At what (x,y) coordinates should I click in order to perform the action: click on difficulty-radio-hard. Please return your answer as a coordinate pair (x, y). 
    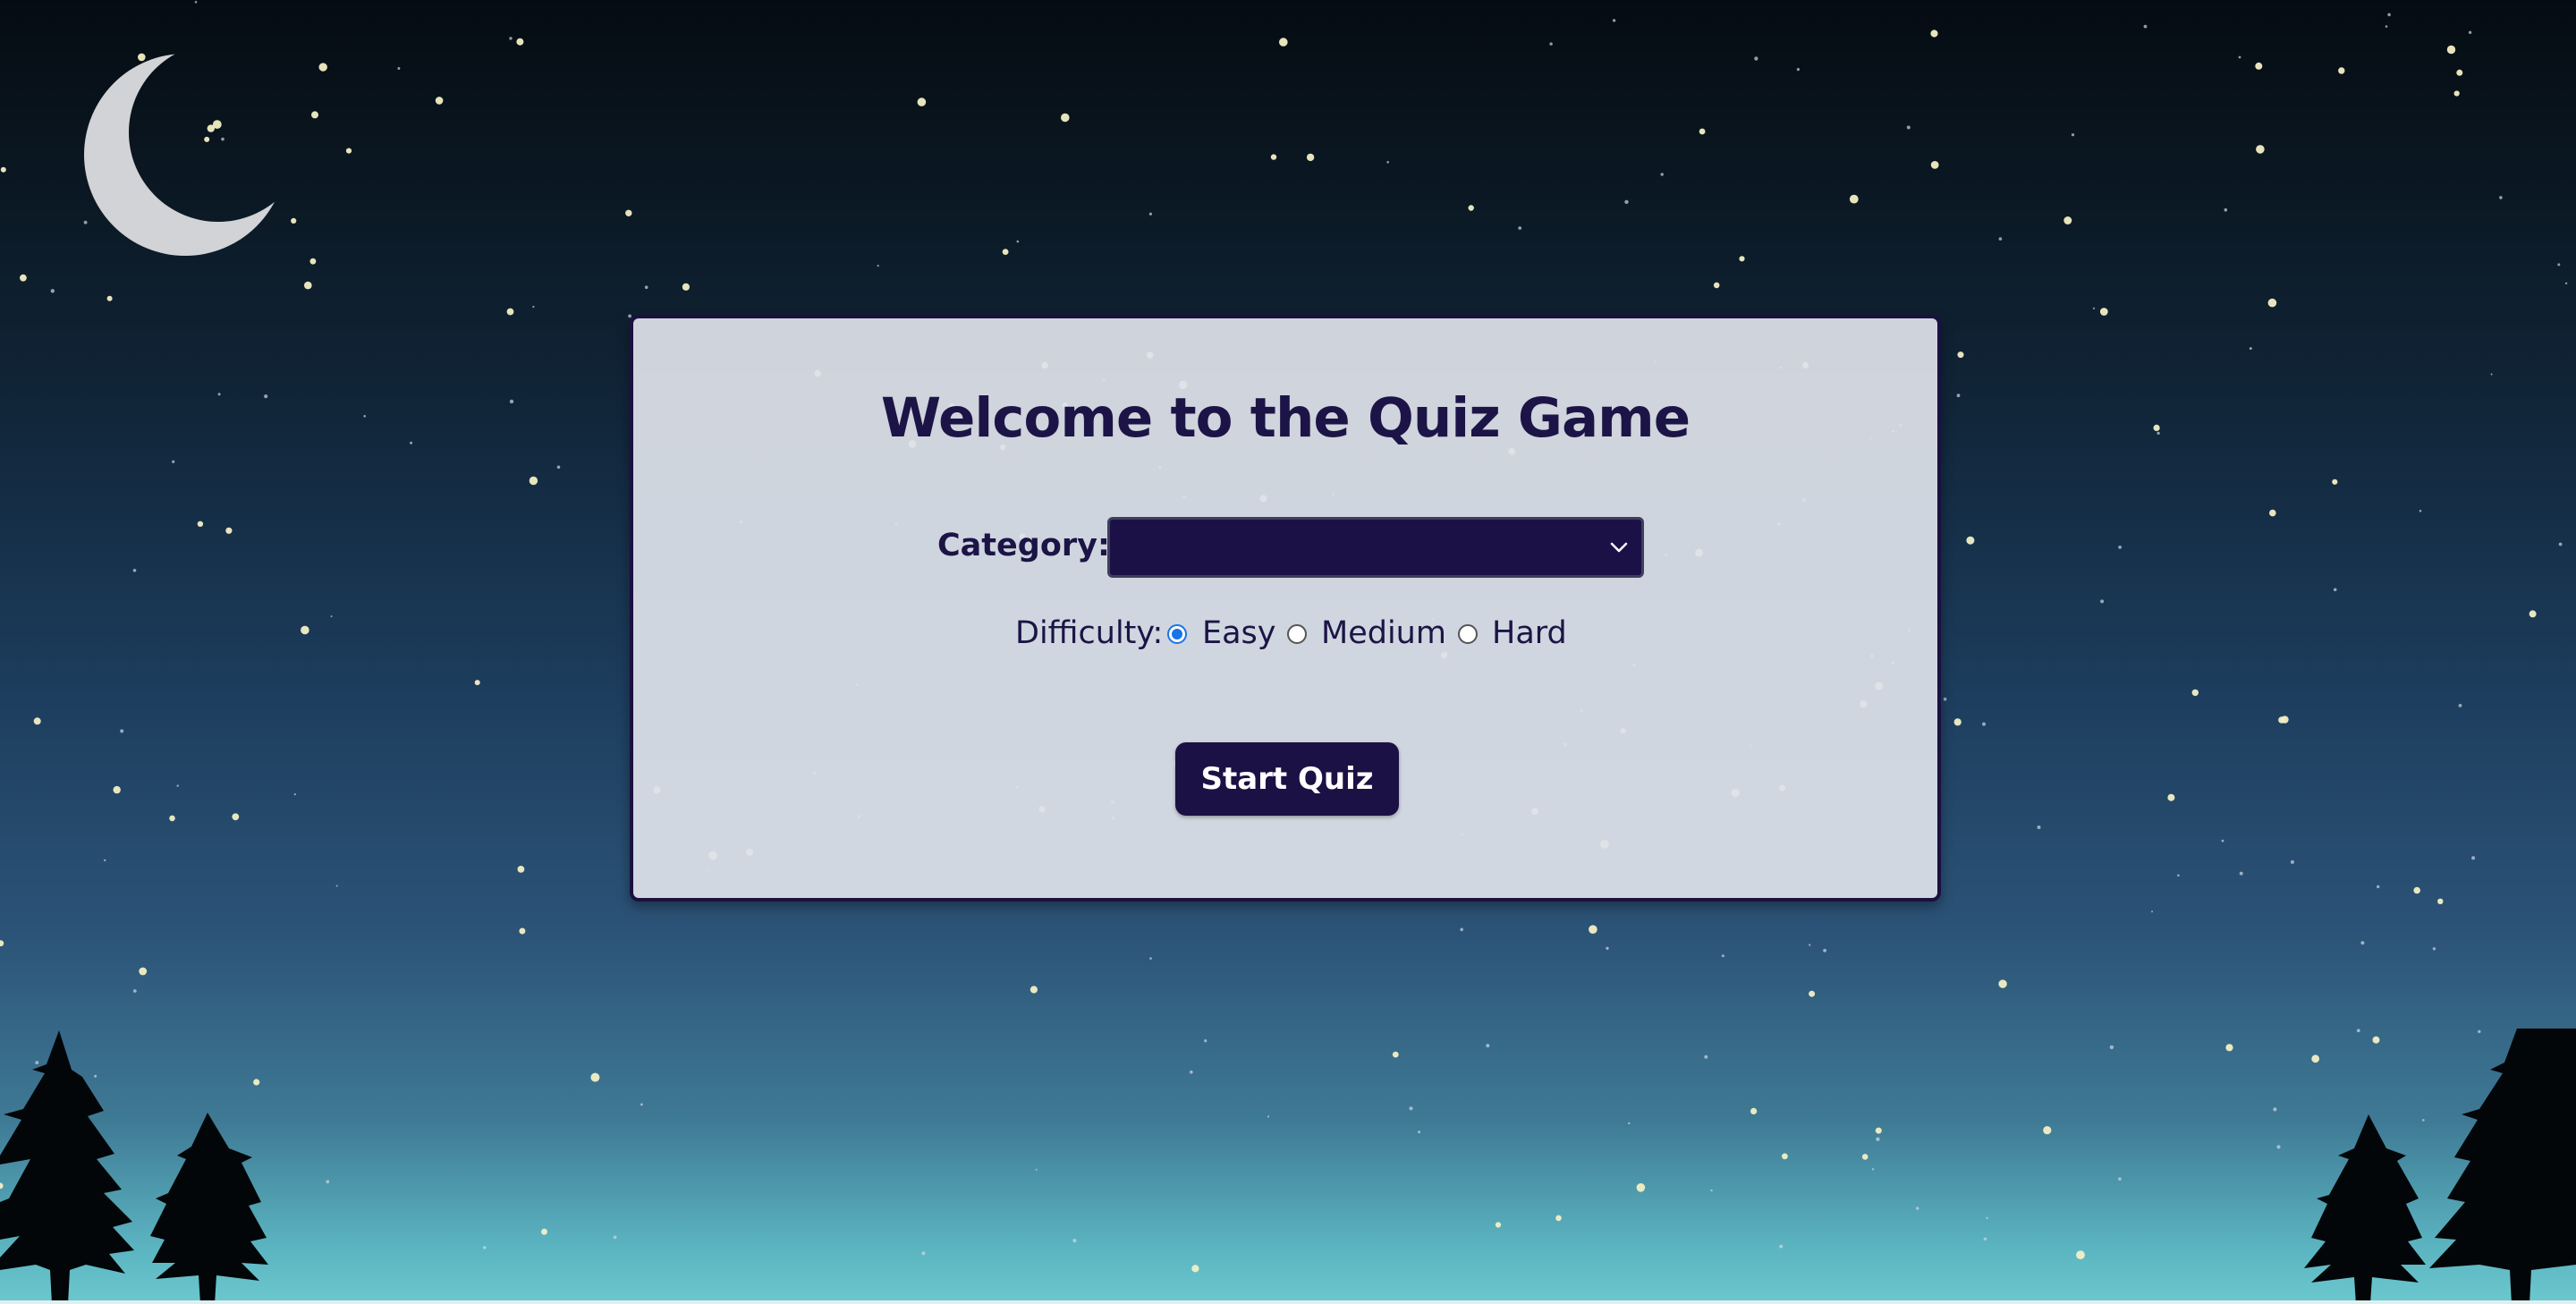
    Looking at the image, I should click on (1468, 634).